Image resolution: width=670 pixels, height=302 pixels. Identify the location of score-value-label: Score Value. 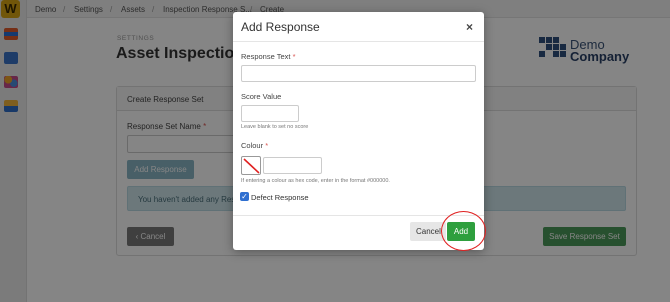
(261, 96).